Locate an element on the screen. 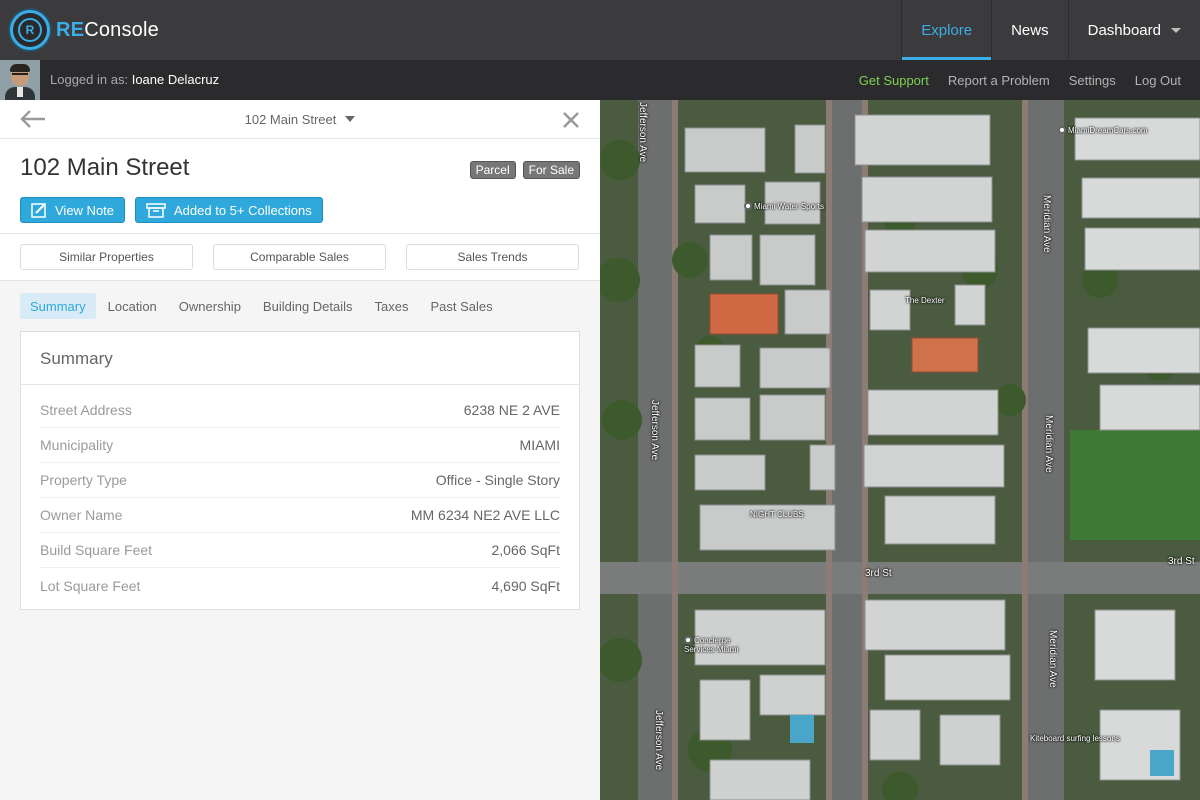 This screenshot has height=800, width=1200. summary-row: Street Address 6238 NE 2 AVE is located at coordinates (300, 410).